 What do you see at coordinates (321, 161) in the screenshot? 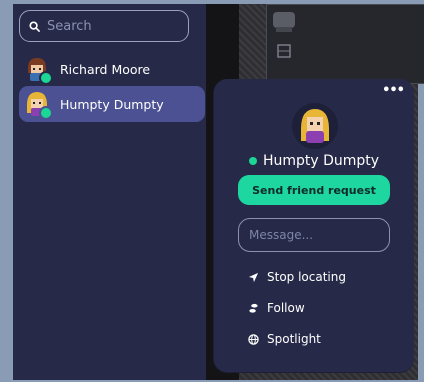
I see `profile-name-text: Humpty Dumpty` at bounding box center [321, 161].